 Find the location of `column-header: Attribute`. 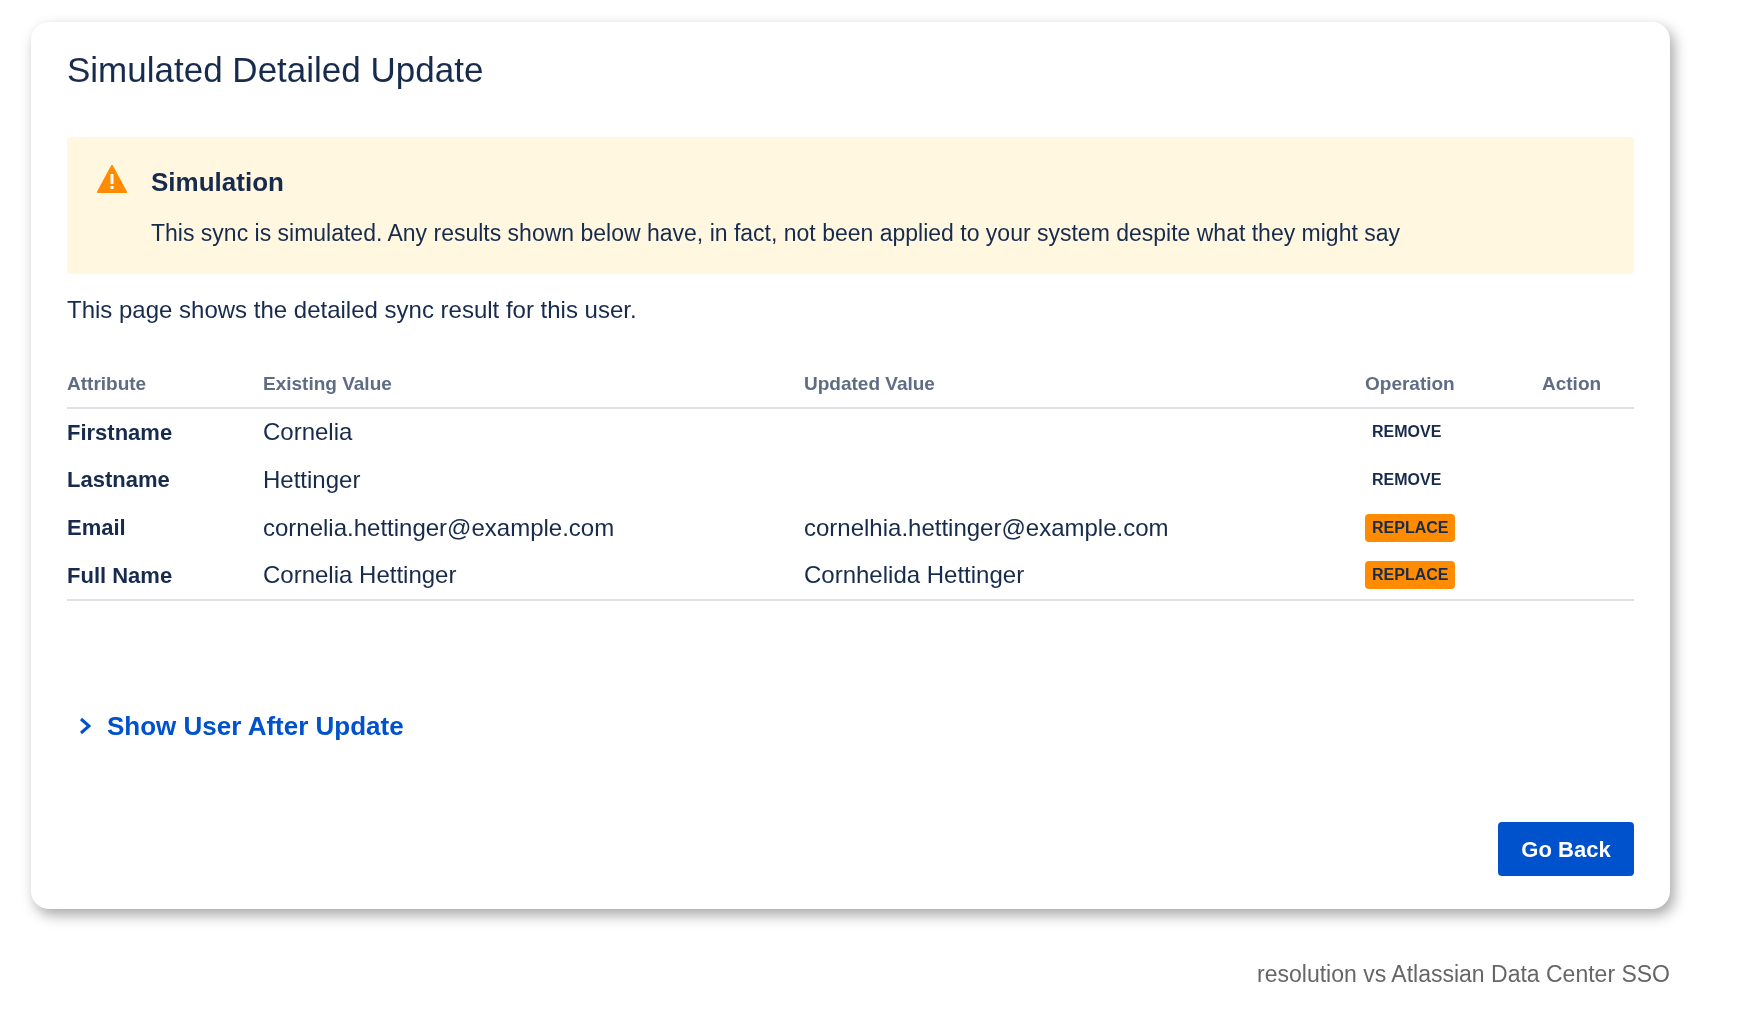

column-header: Attribute is located at coordinates (107, 383).